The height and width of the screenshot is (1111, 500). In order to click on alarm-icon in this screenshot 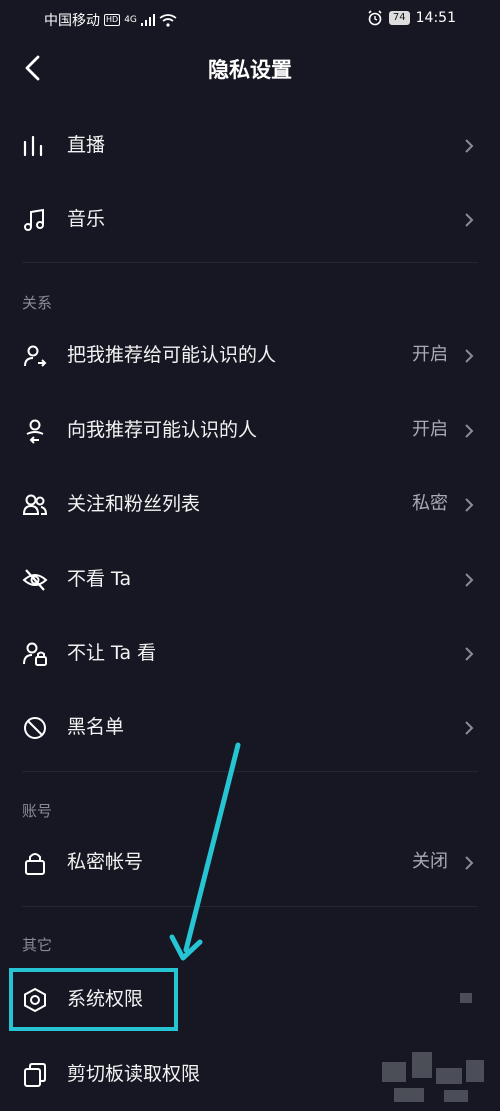, I will do `click(375, 18)`.